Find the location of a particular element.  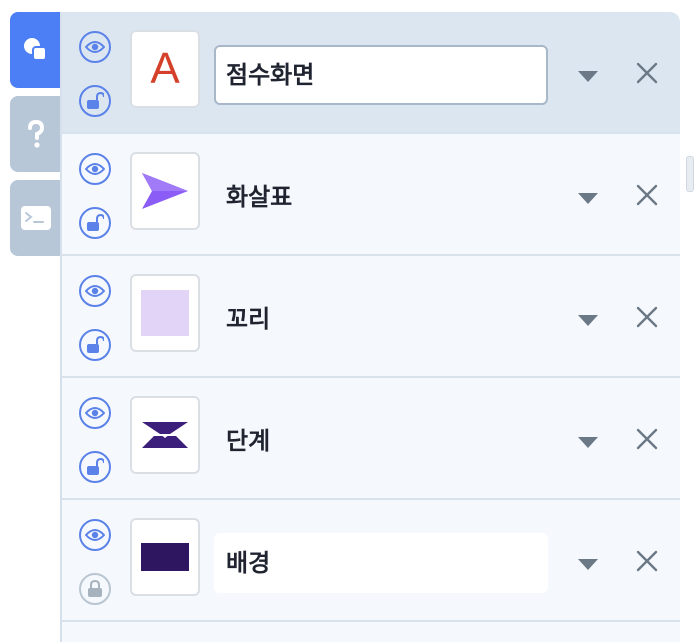

terminal-icon is located at coordinates (36, 218).